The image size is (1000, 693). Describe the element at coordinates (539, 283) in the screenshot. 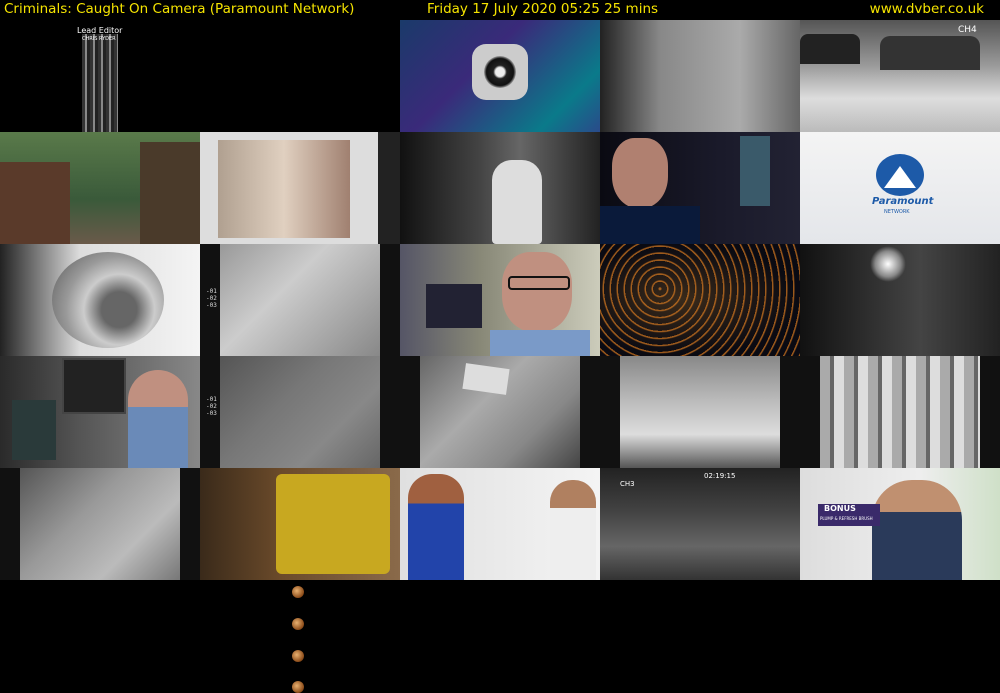

I see `glasses-icon` at that location.